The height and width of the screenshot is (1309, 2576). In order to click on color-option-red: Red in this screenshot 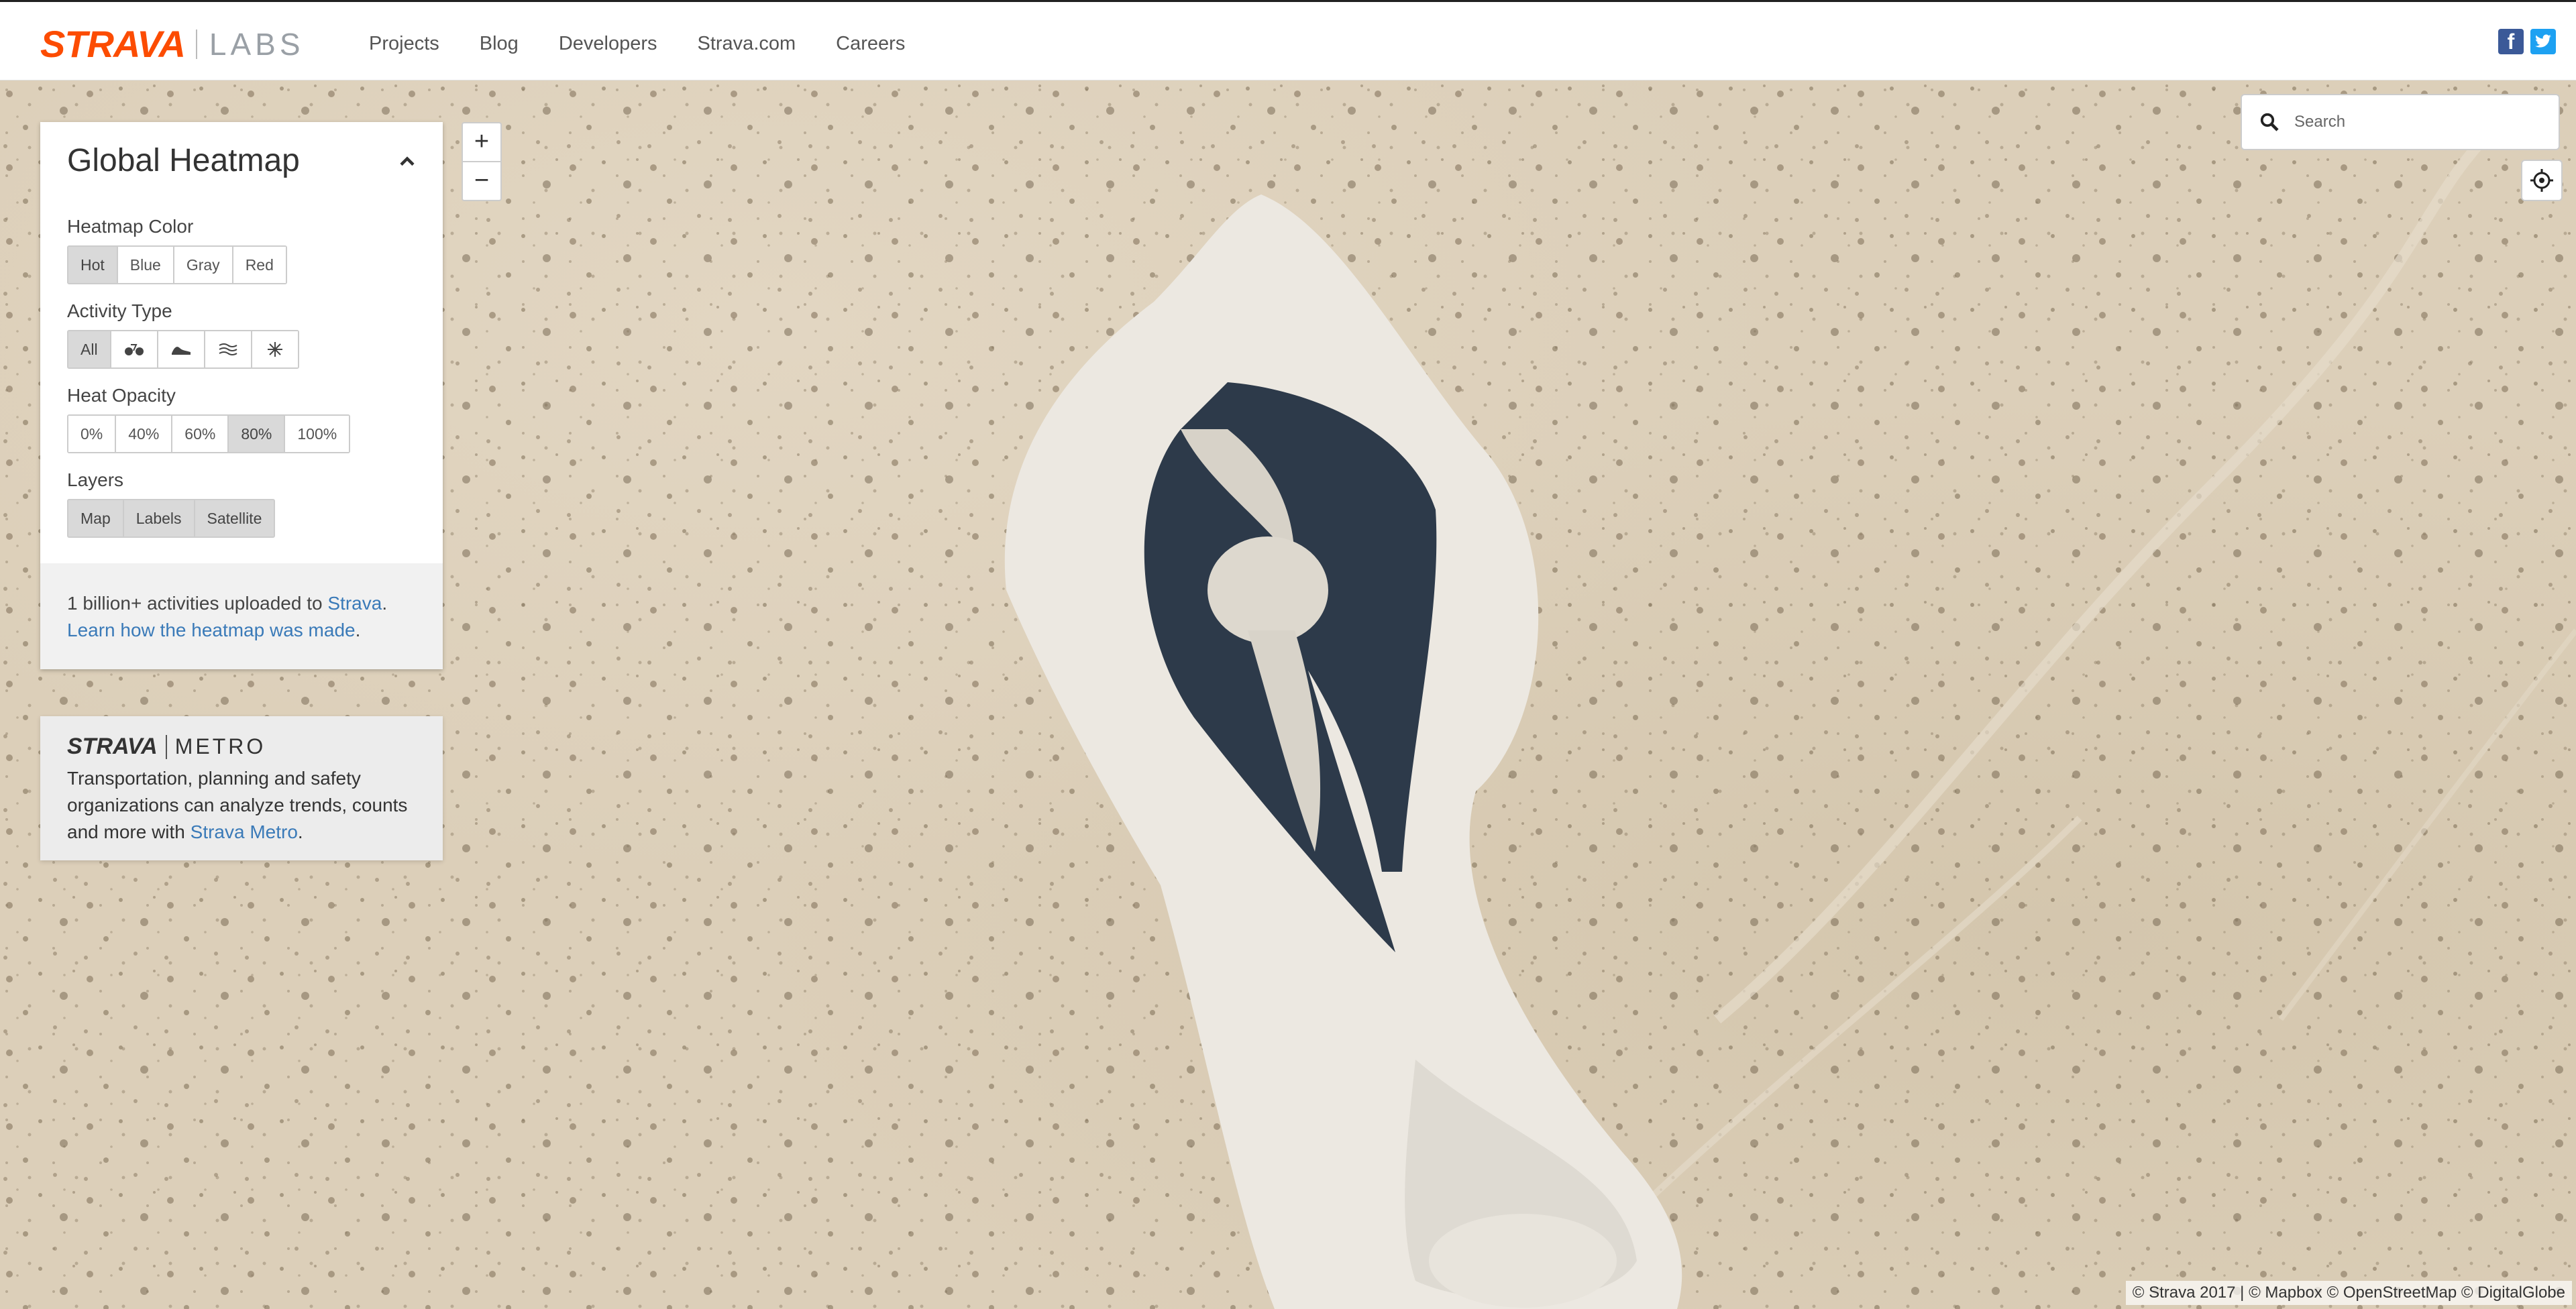, I will do `click(259, 265)`.